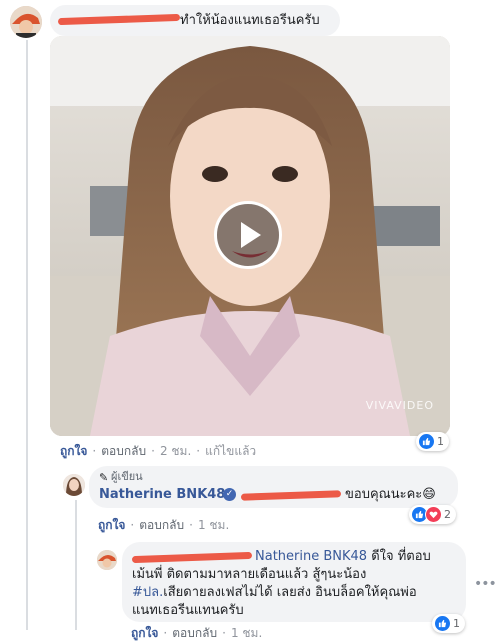  I want to click on play-icon, so click(251, 235).